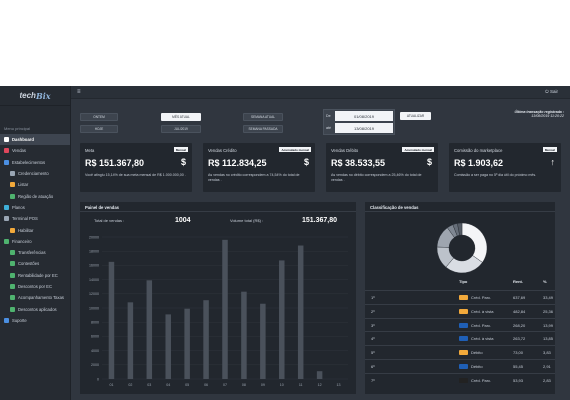 The height and width of the screenshot is (400, 570). Describe the element at coordinates (339, 385) in the screenshot. I see `x-tick-label: 13` at that location.